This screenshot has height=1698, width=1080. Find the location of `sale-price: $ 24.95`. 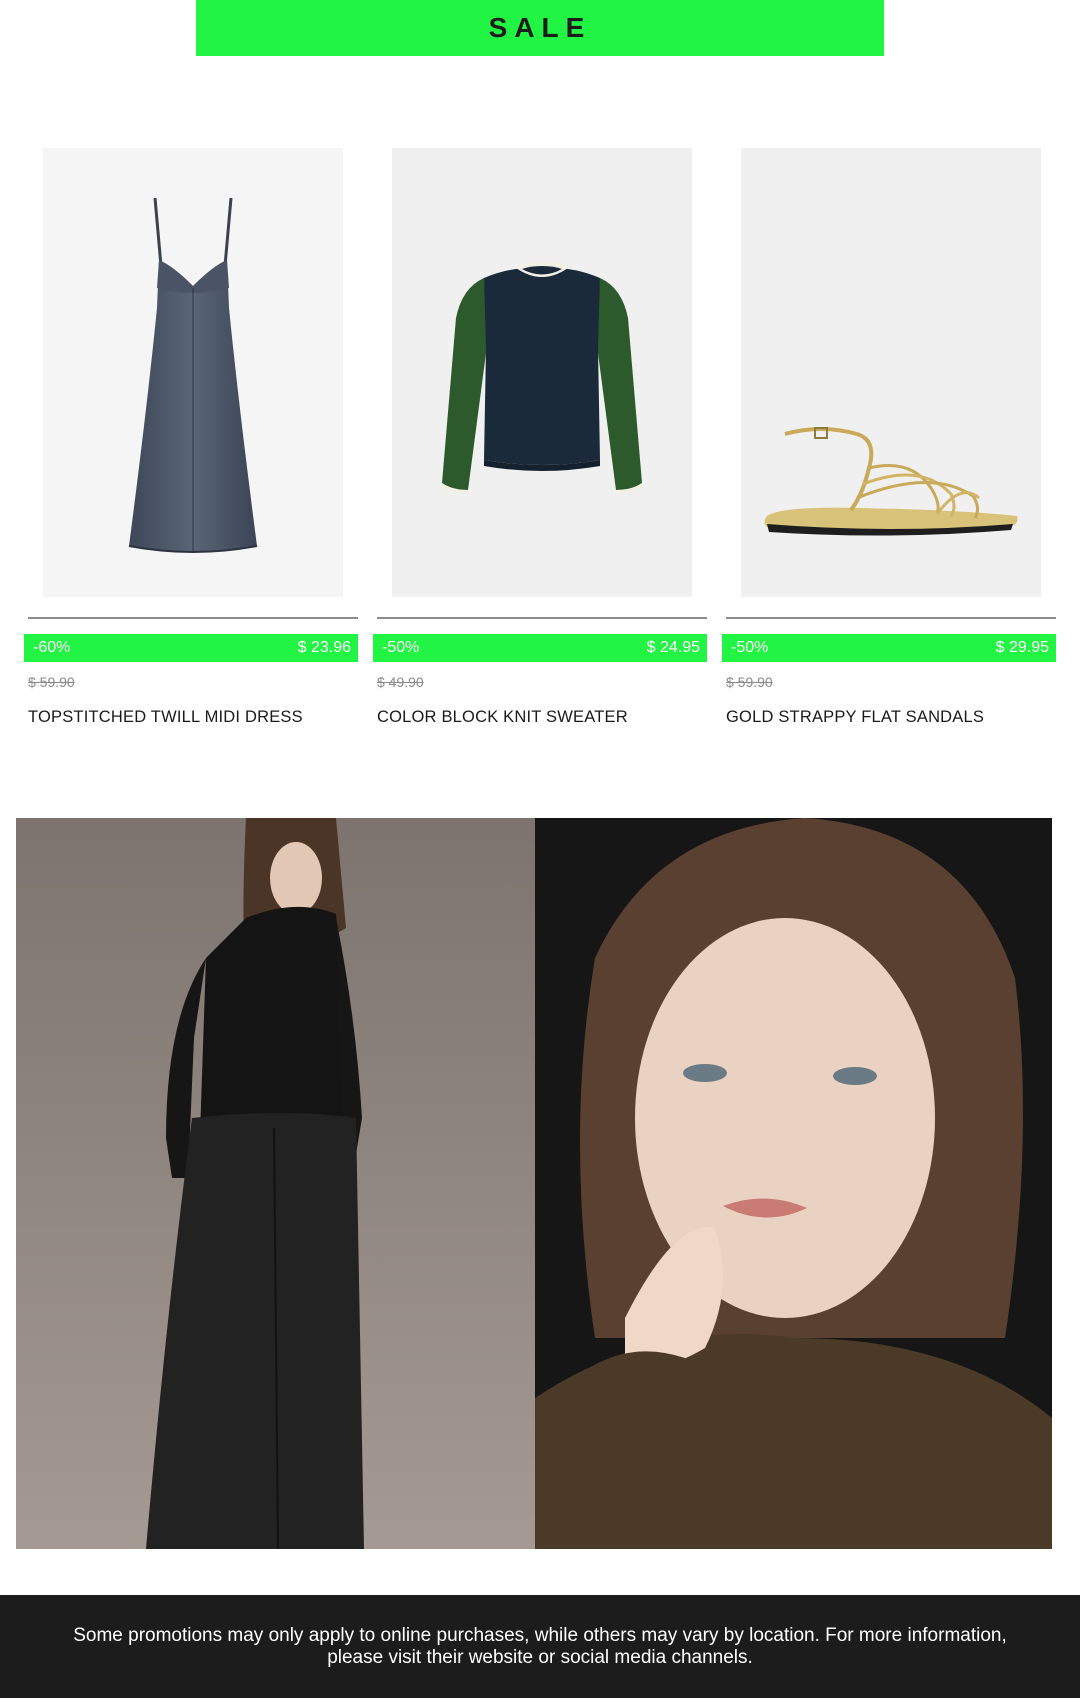

sale-price: $ 24.95 is located at coordinates (673, 647).